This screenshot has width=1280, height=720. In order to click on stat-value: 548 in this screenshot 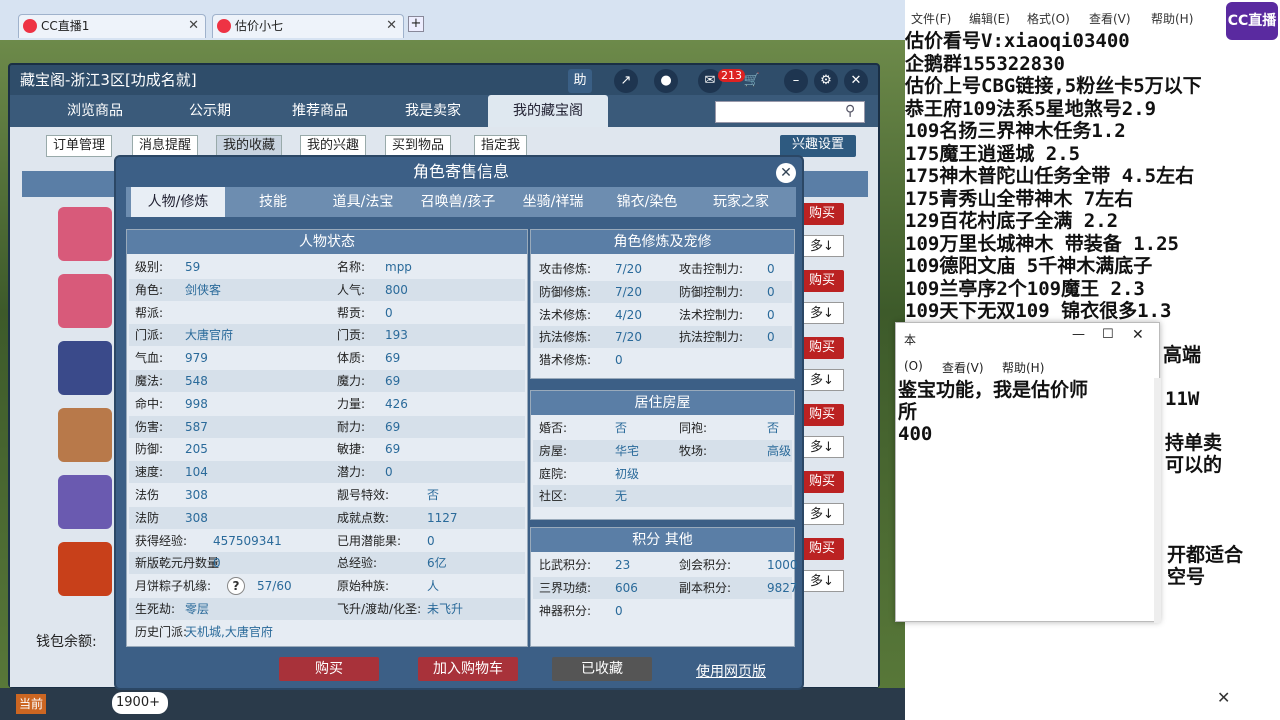, I will do `click(196, 381)`.